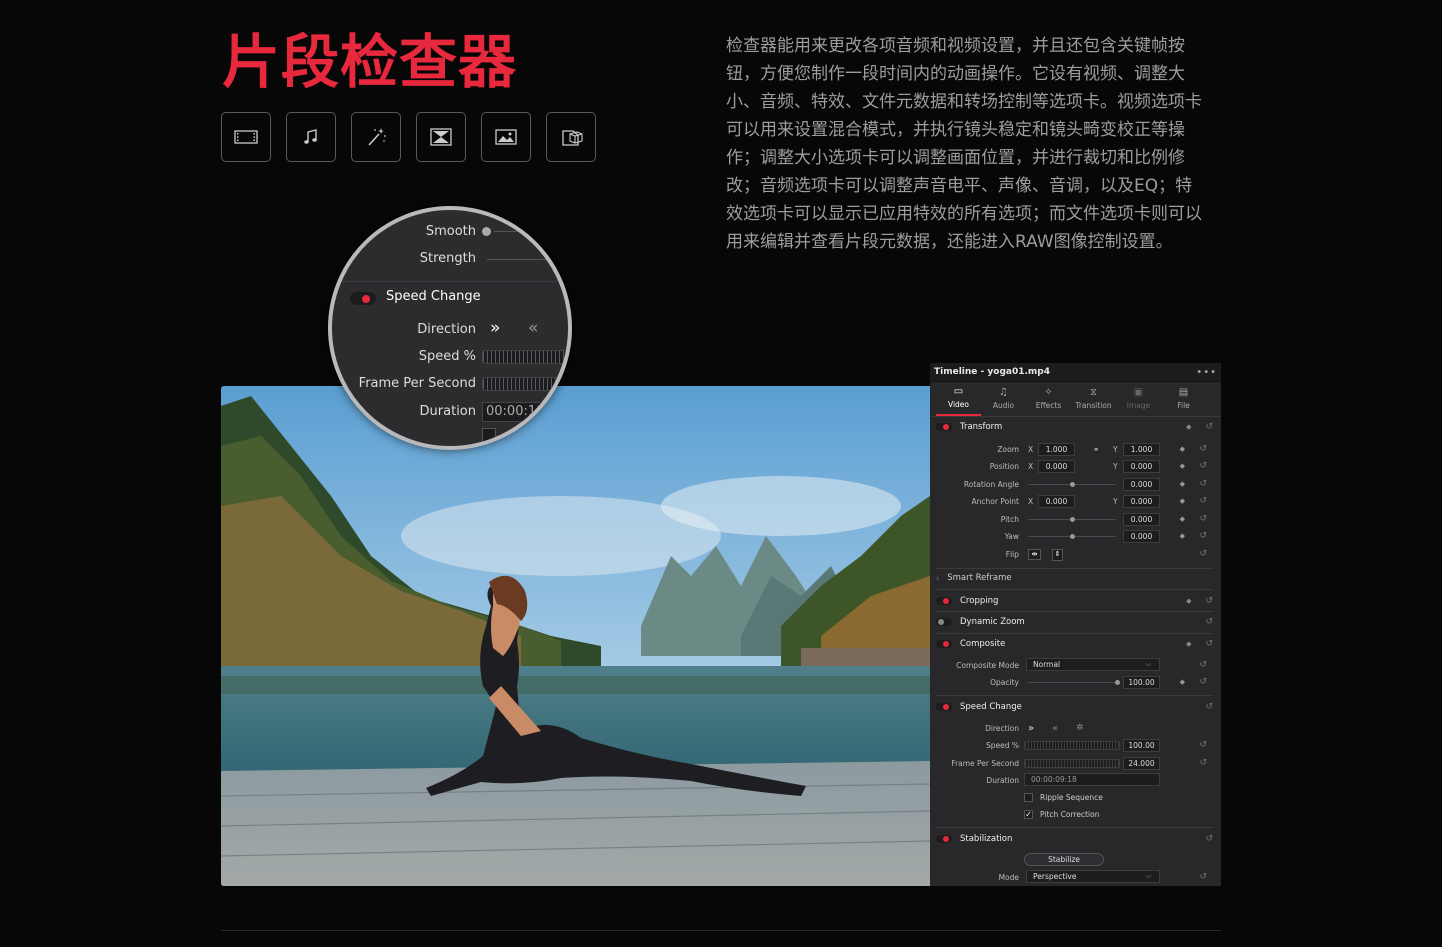 This screenshot has width=1442, height=947. What do you see at coordinates (376, 137) in the screenshot?
I see `magic-wand-icon` at bounding box center [376, 137].